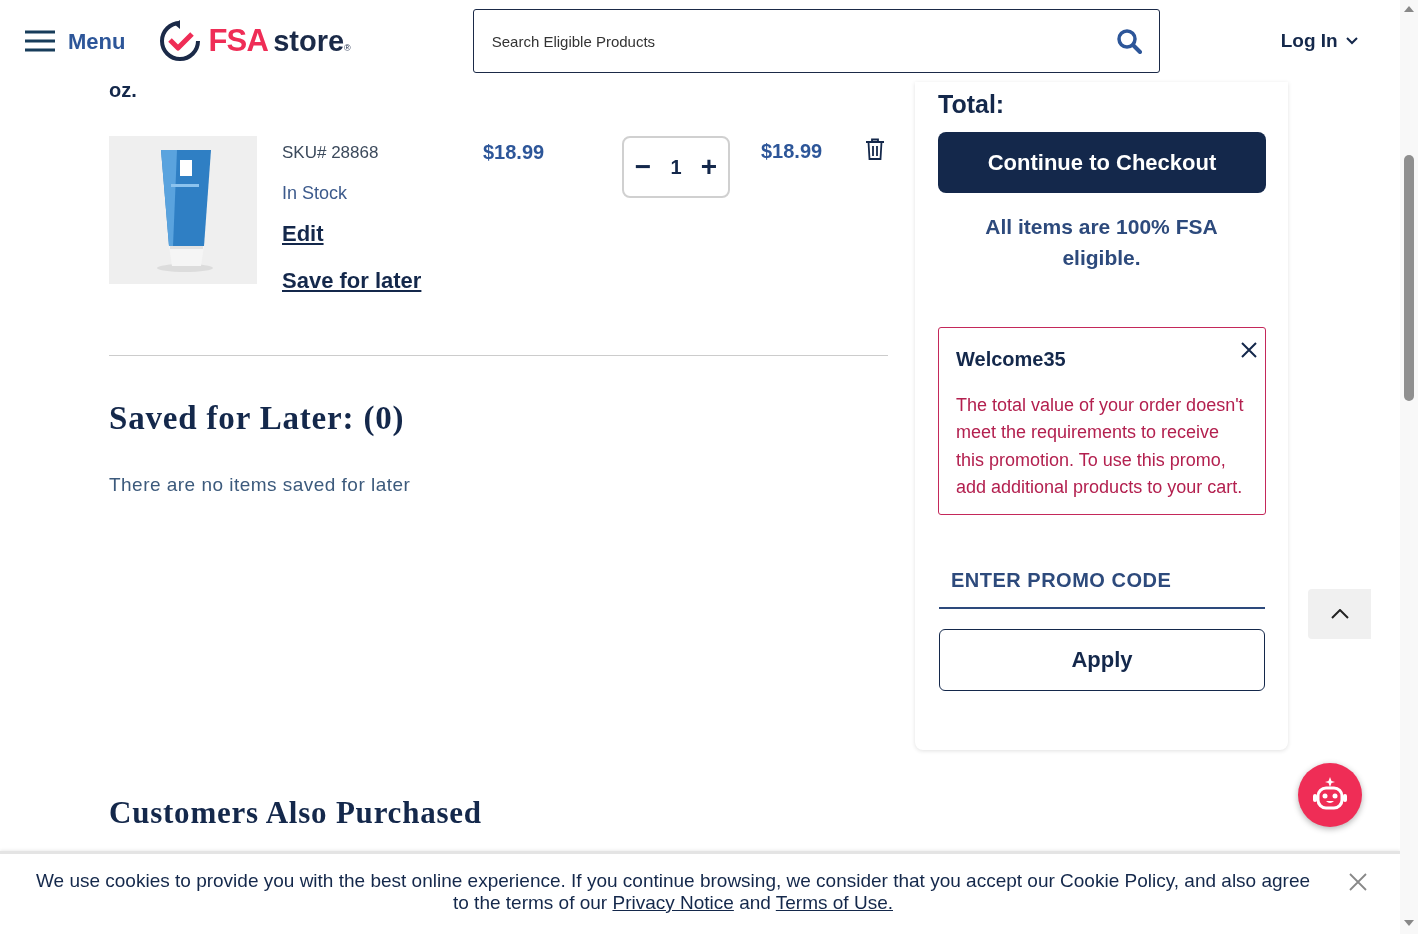 The image size is (1418, 934). Describe the element at coordinates (972, 104) in the screenshot. I see `total-label: Total:` at that location.